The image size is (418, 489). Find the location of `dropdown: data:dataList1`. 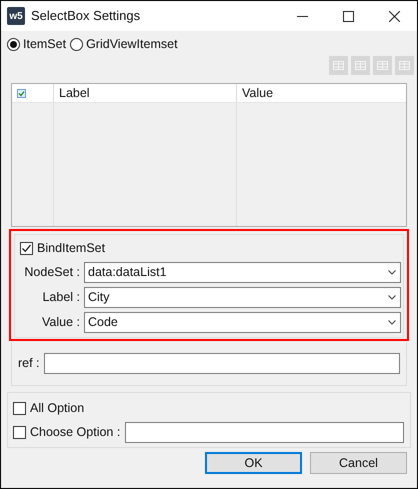

dropdown: data:dataList1 is located at coordinates (242, 272).